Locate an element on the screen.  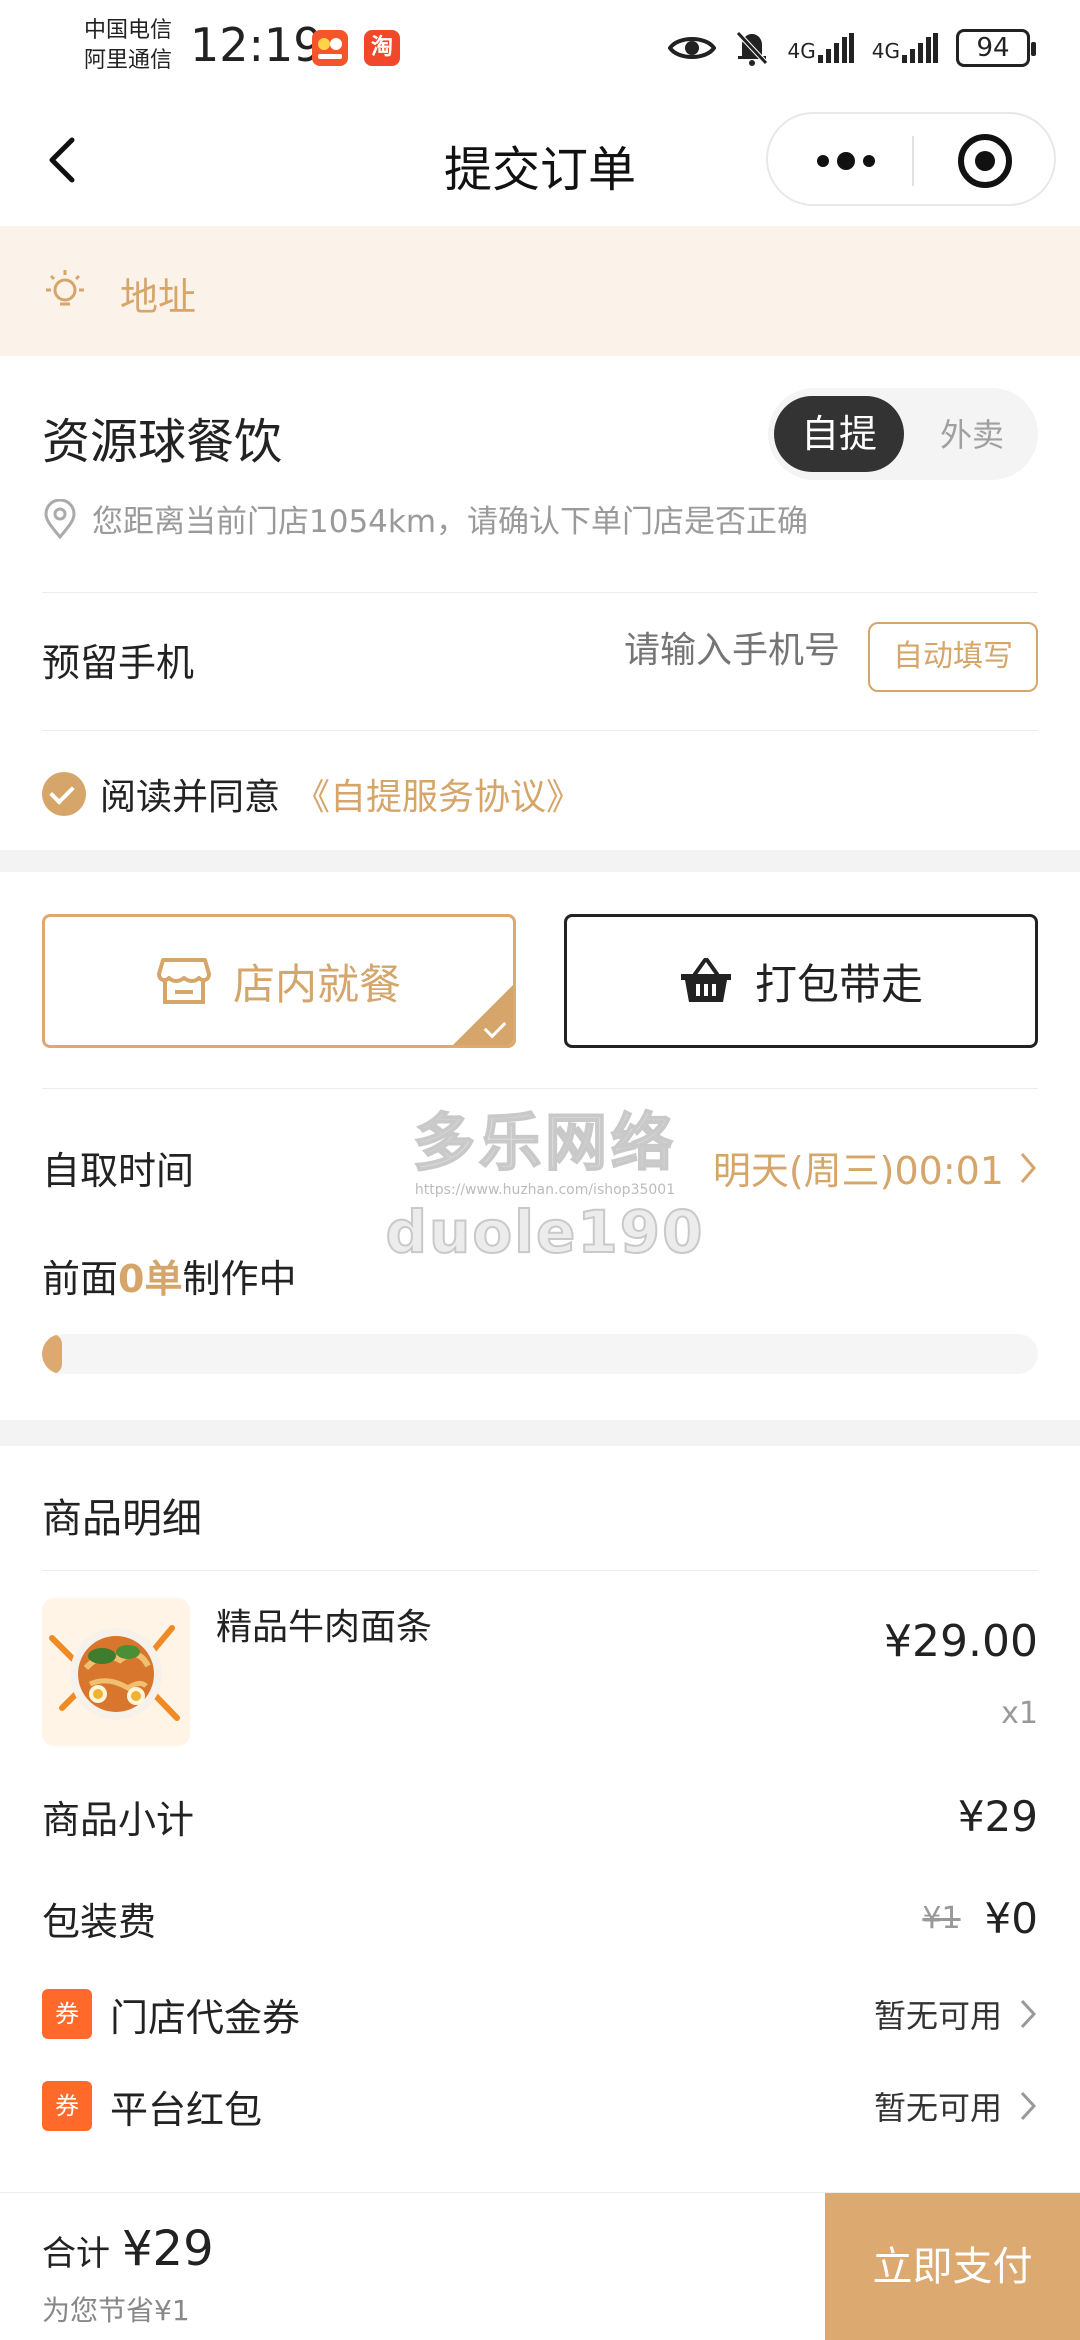
pickup-time-label: 自取时间 is located at coordinates (118, 1171).